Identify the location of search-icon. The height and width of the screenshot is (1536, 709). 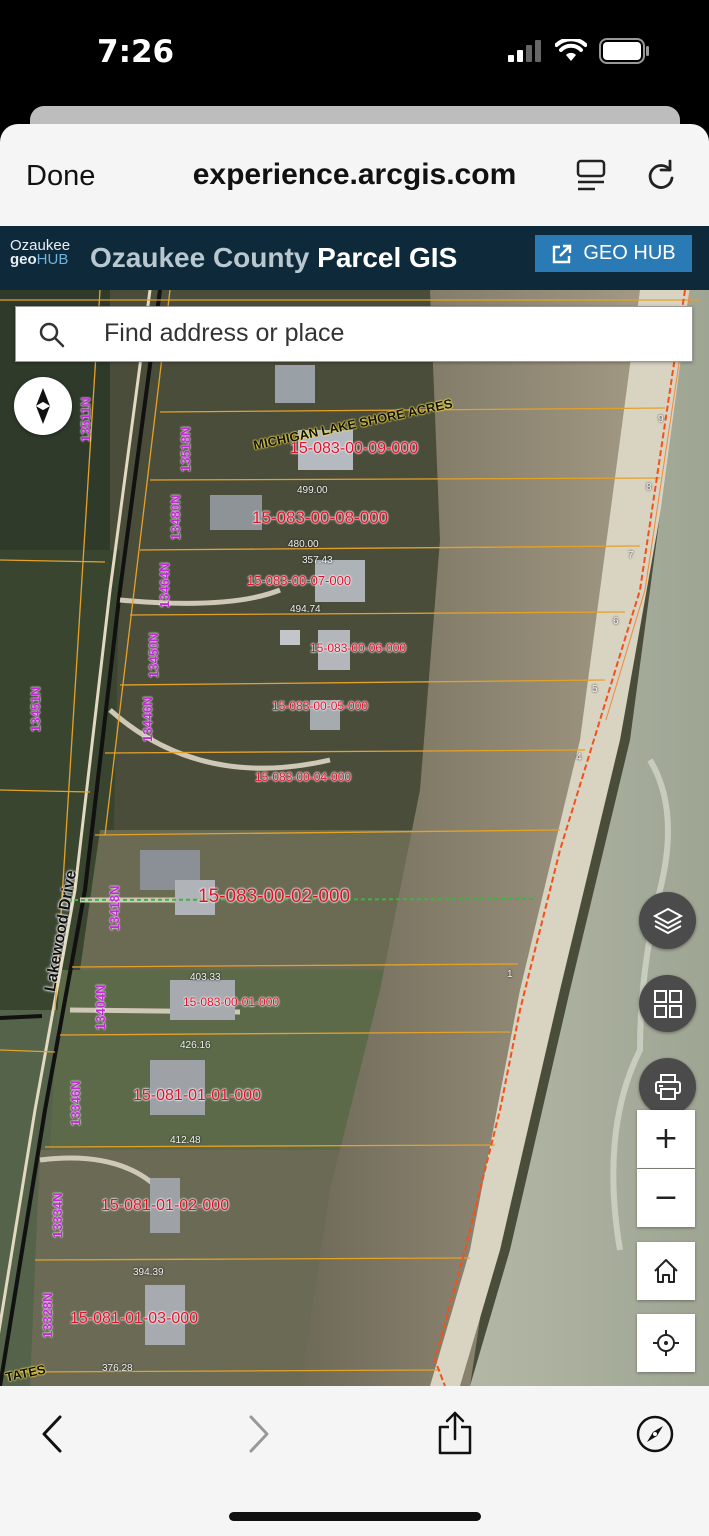
(52, 337).